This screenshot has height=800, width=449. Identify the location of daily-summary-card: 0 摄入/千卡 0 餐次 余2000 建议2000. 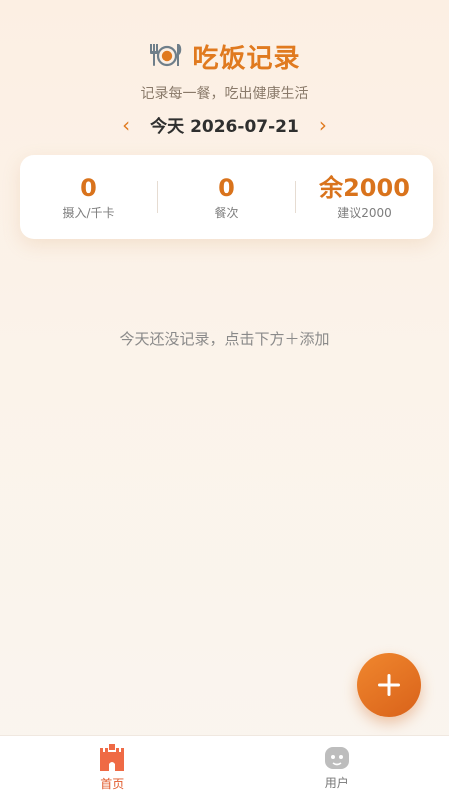
(226, 197).